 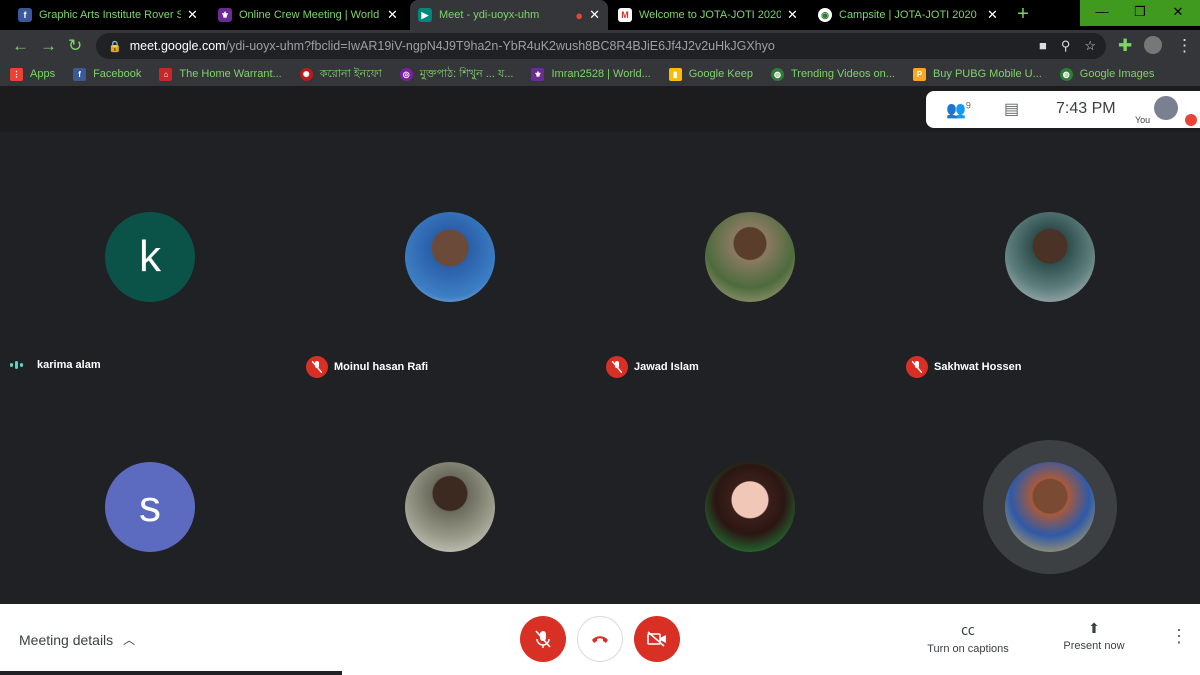 I want to click on url-host: meet.google.com, so click(x=177, y=46).